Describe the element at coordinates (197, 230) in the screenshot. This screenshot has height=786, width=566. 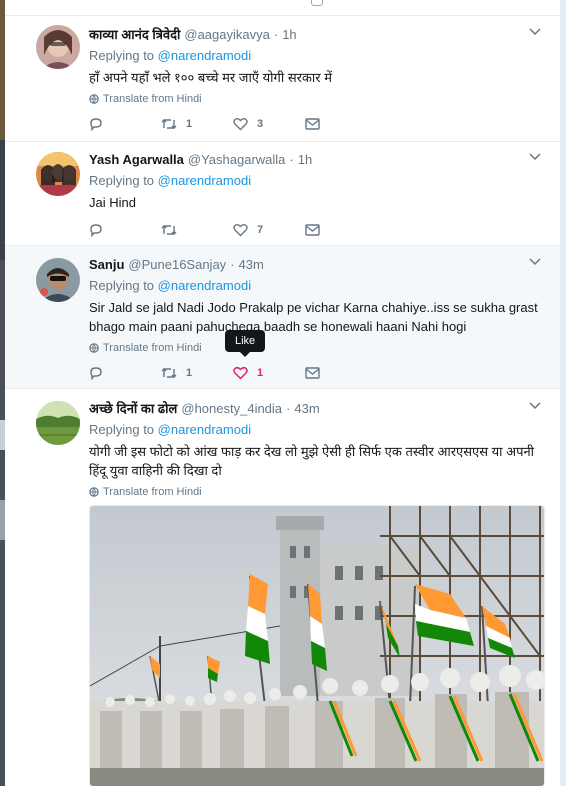
I see `retweet-button` at that location.